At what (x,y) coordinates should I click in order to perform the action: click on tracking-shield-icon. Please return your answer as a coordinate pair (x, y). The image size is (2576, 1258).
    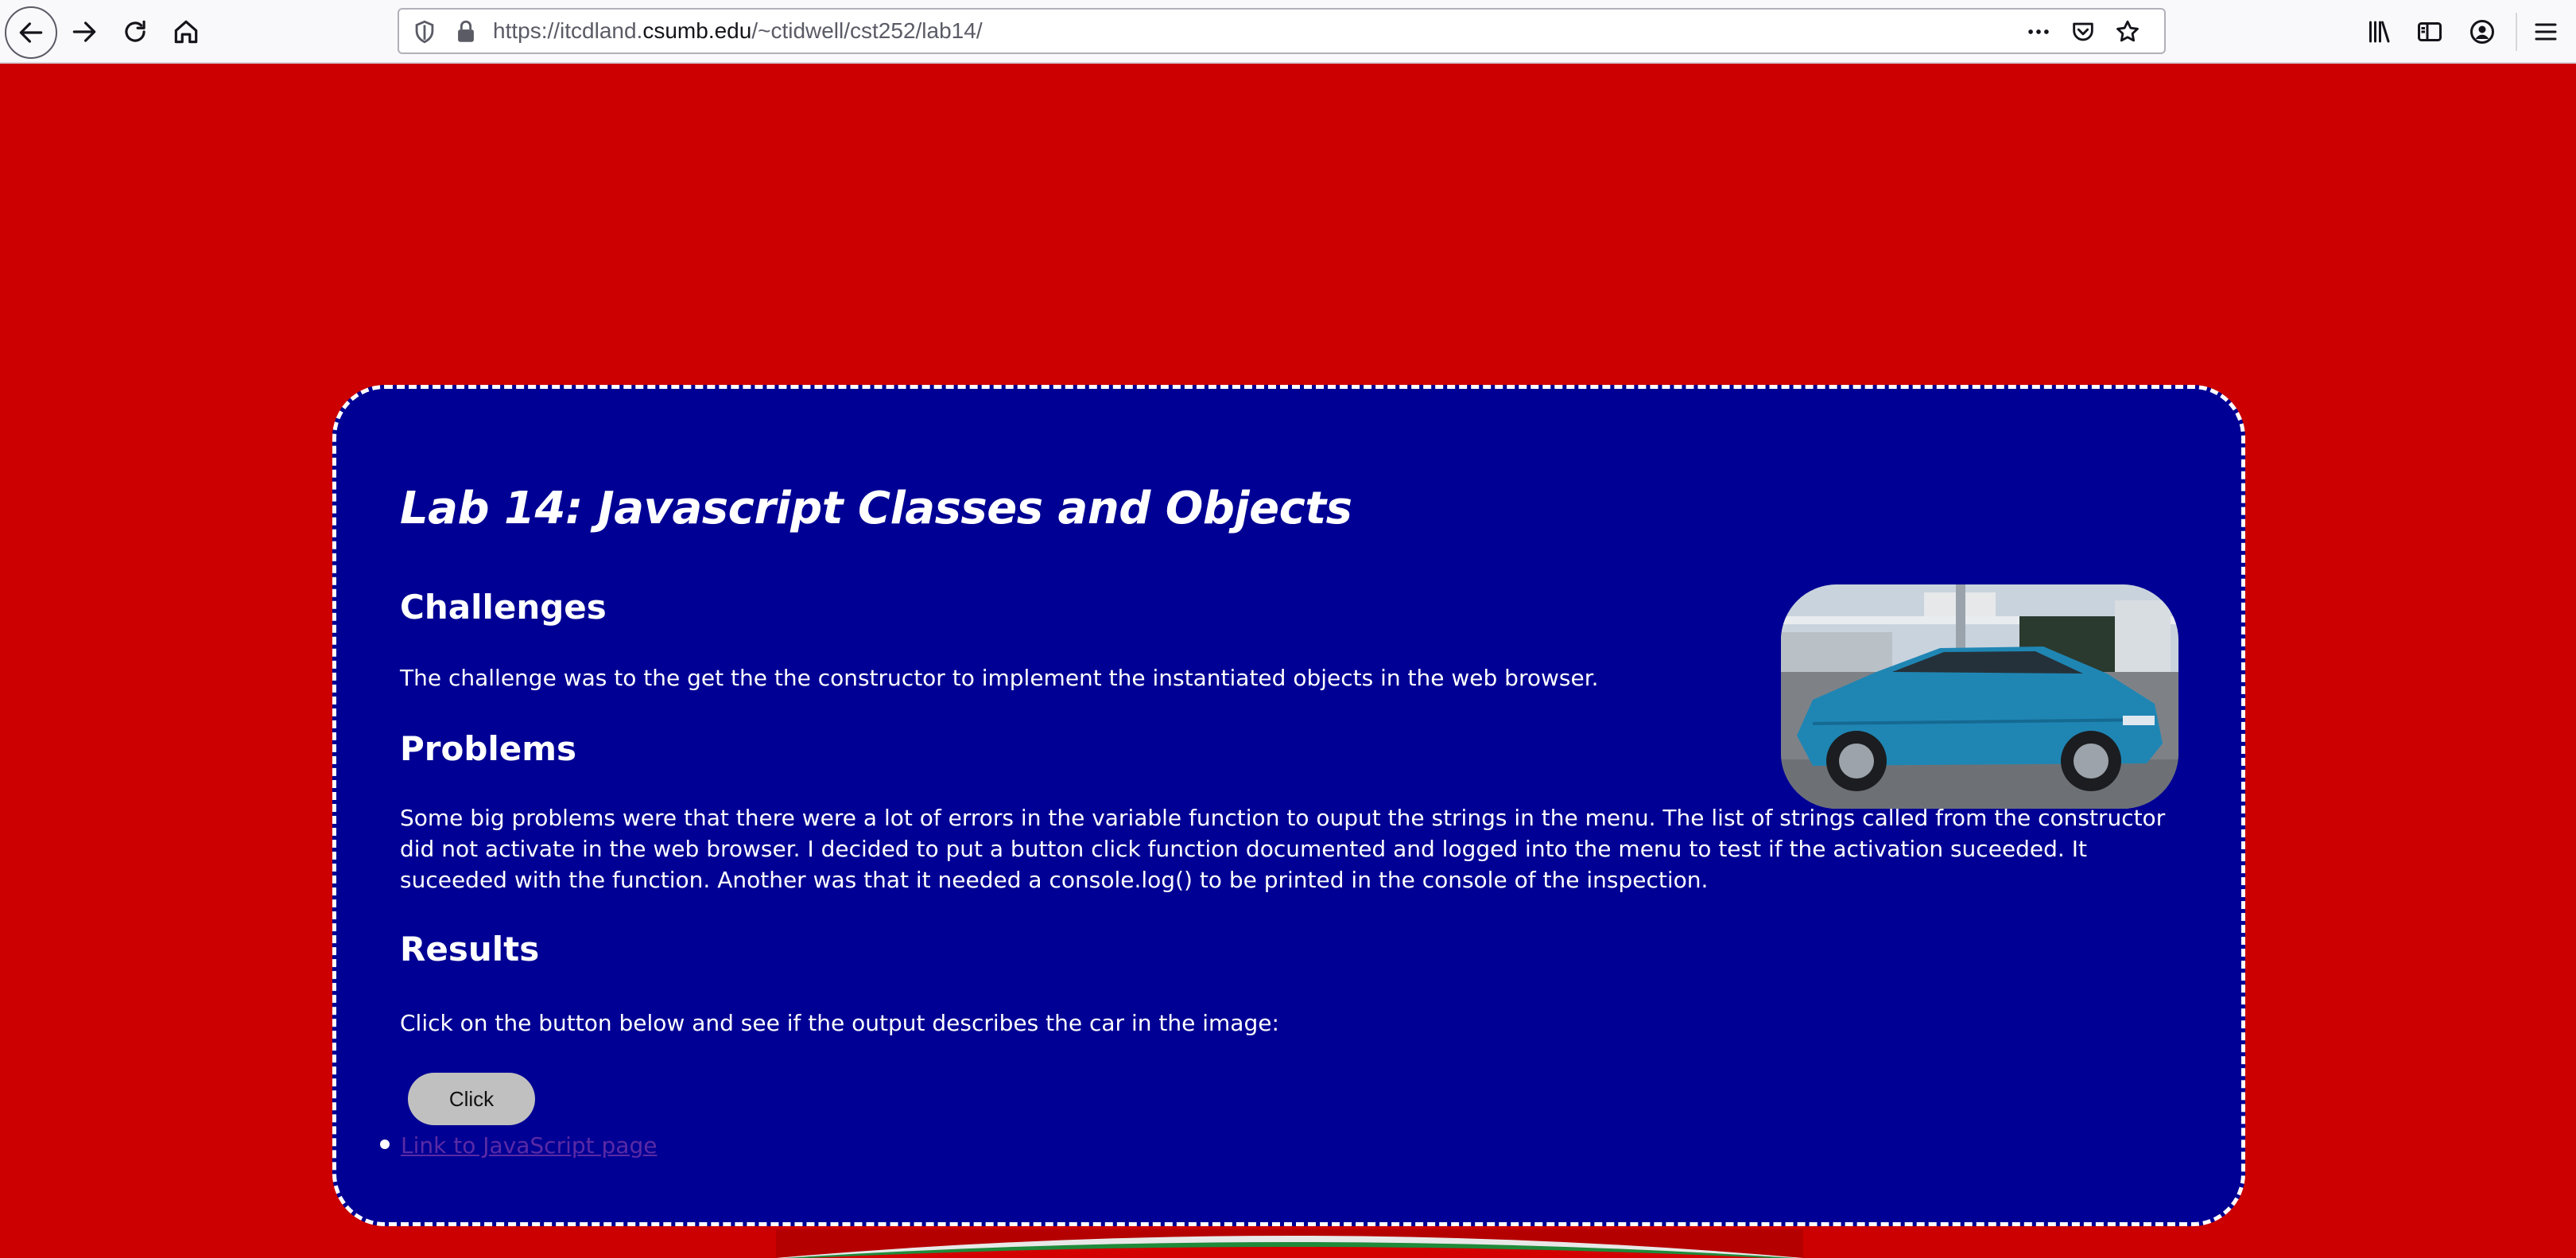
    Looking at the image, I should click on (424, 32).